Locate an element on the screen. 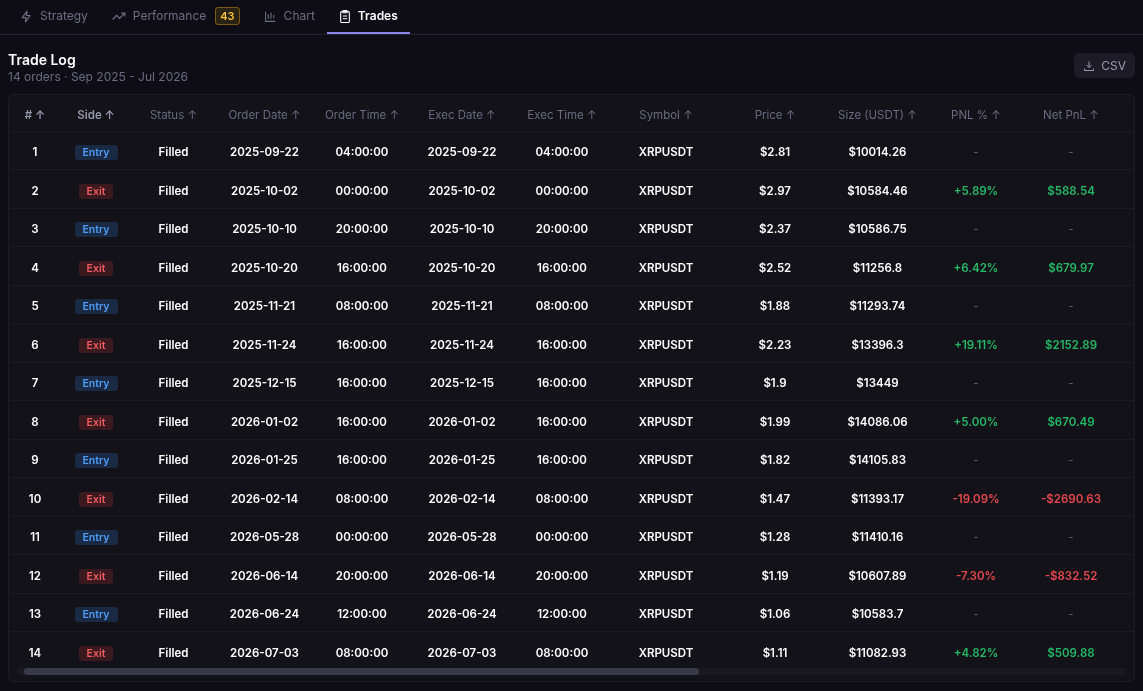 The image size is (1143, 691). table-cell: $2.23 is located at coordinates (775, 344).